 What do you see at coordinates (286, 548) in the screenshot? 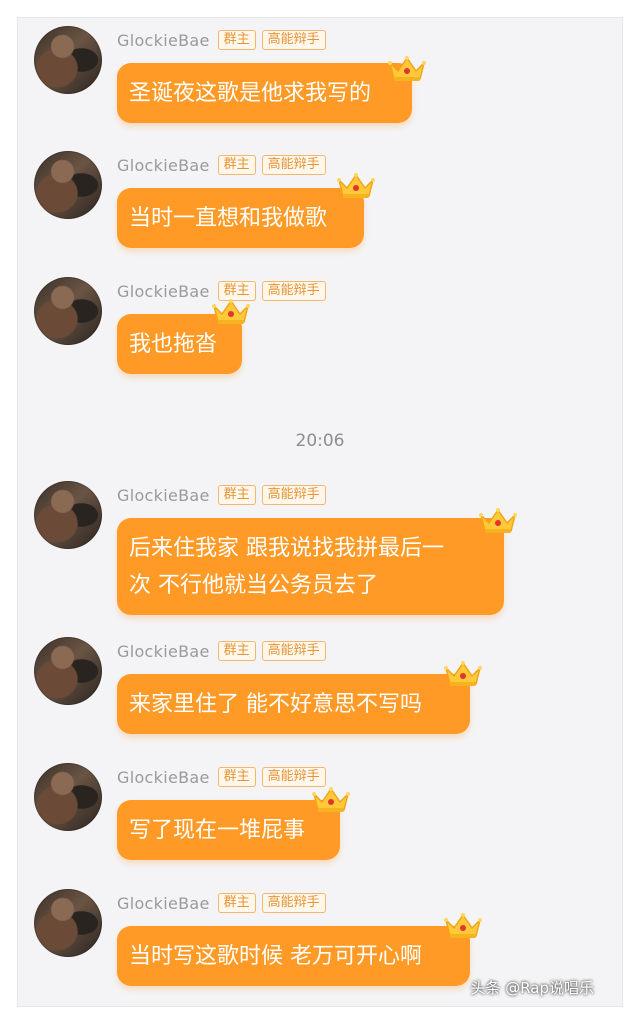
I see `message-text-line: 后来住我家 跟我说找我拼最后一` at bounding box center [286, 548].